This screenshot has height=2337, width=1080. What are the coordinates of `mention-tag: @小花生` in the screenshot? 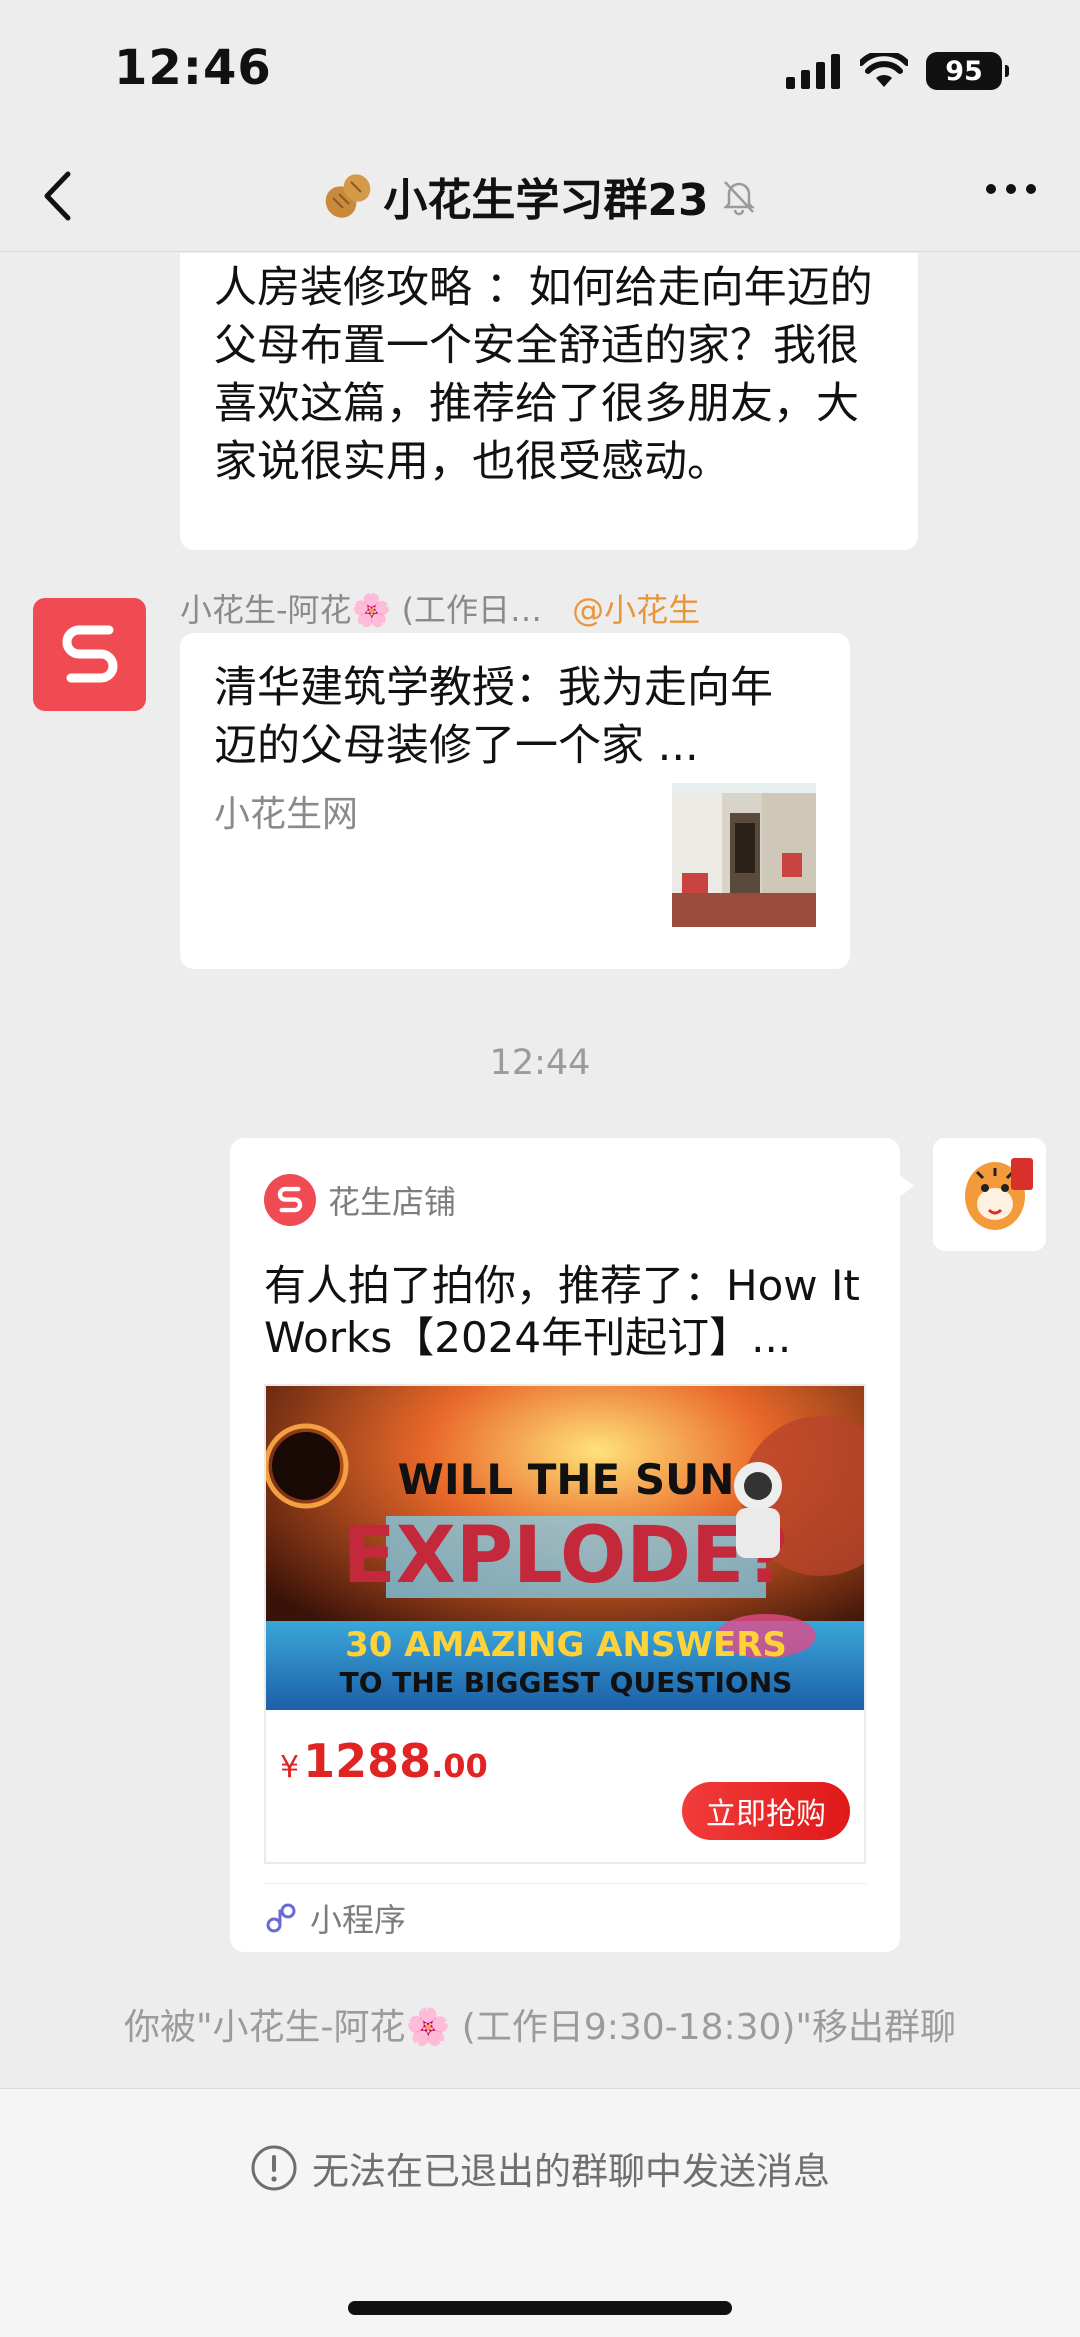 It's located at (636, 608).